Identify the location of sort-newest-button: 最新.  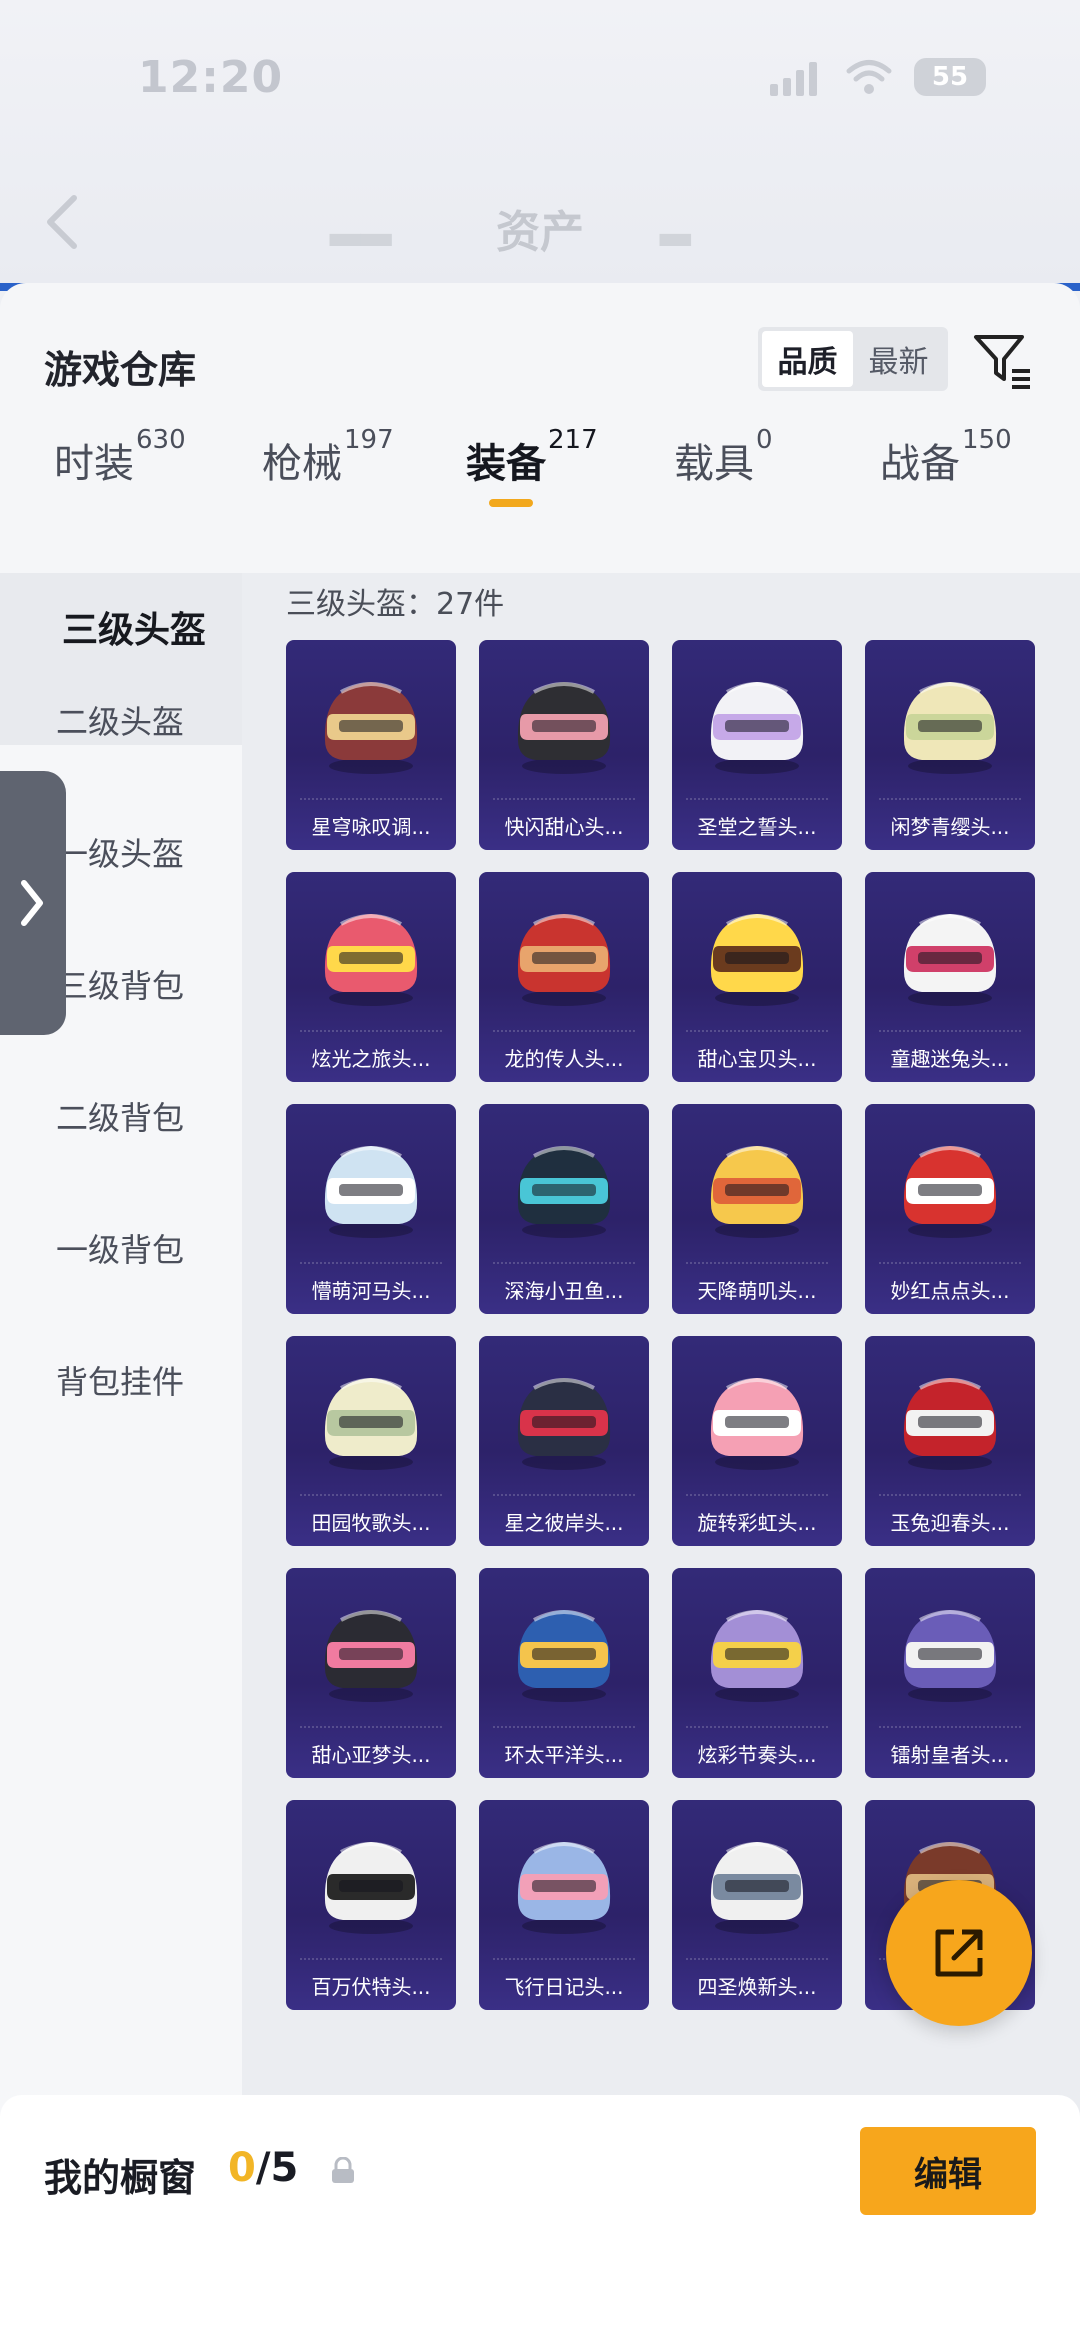
(898, 359).